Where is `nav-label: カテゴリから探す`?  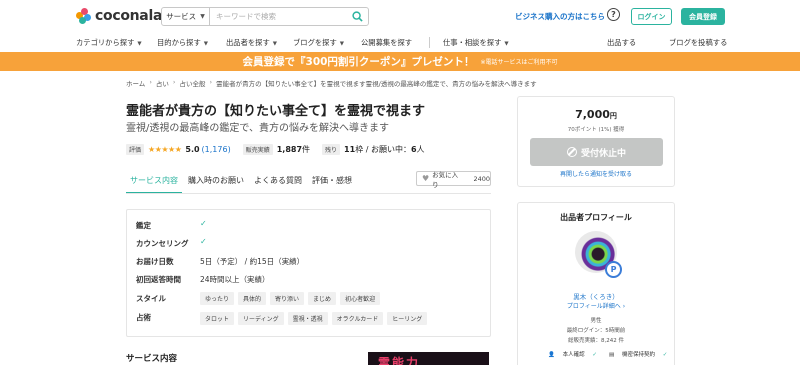 nav-label: カテゴリから探す is located at coordinates (105, 42).